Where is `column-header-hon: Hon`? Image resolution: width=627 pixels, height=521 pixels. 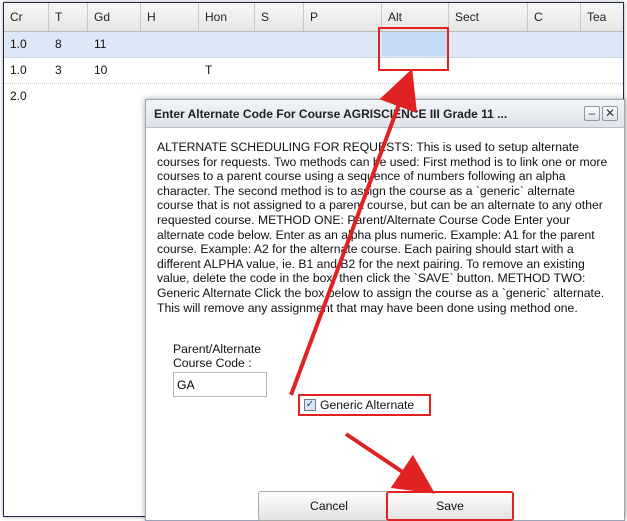
column-header-hon: Hon is located at coordinates (227, 17).